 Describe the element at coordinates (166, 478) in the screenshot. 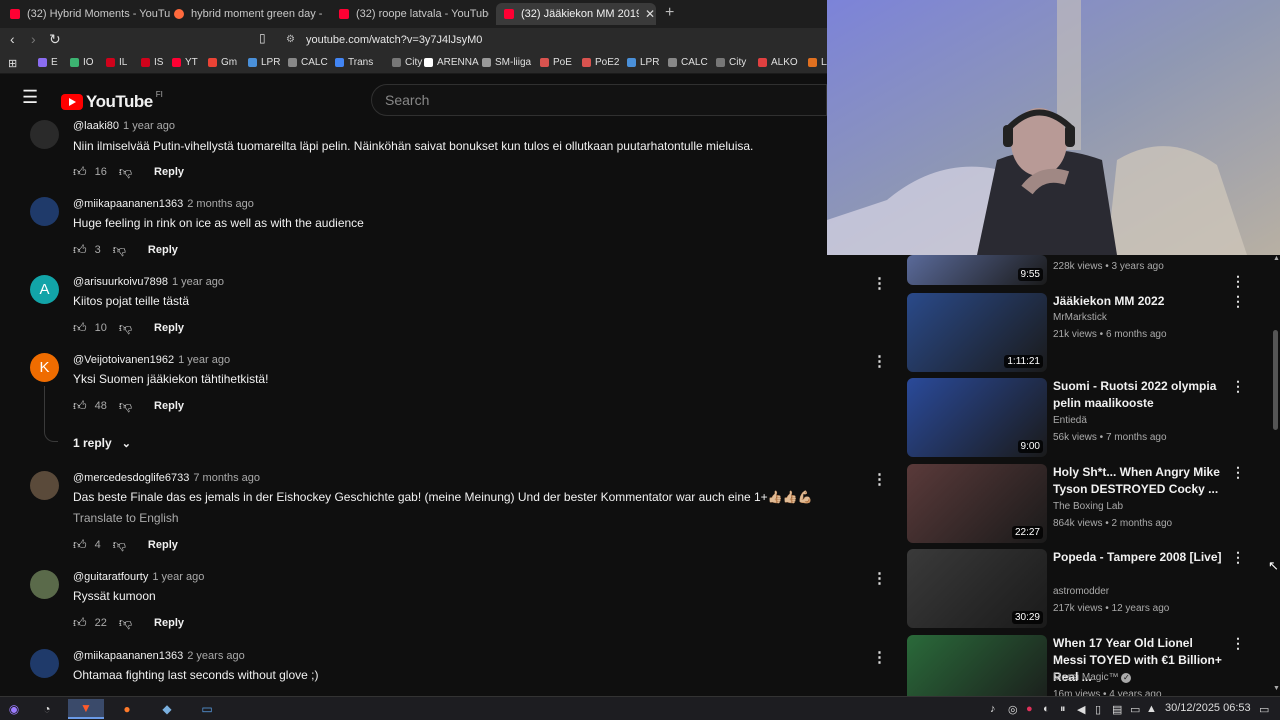

I see `comment-author: @mercedesdoglife6733 7 months ago` at that location.